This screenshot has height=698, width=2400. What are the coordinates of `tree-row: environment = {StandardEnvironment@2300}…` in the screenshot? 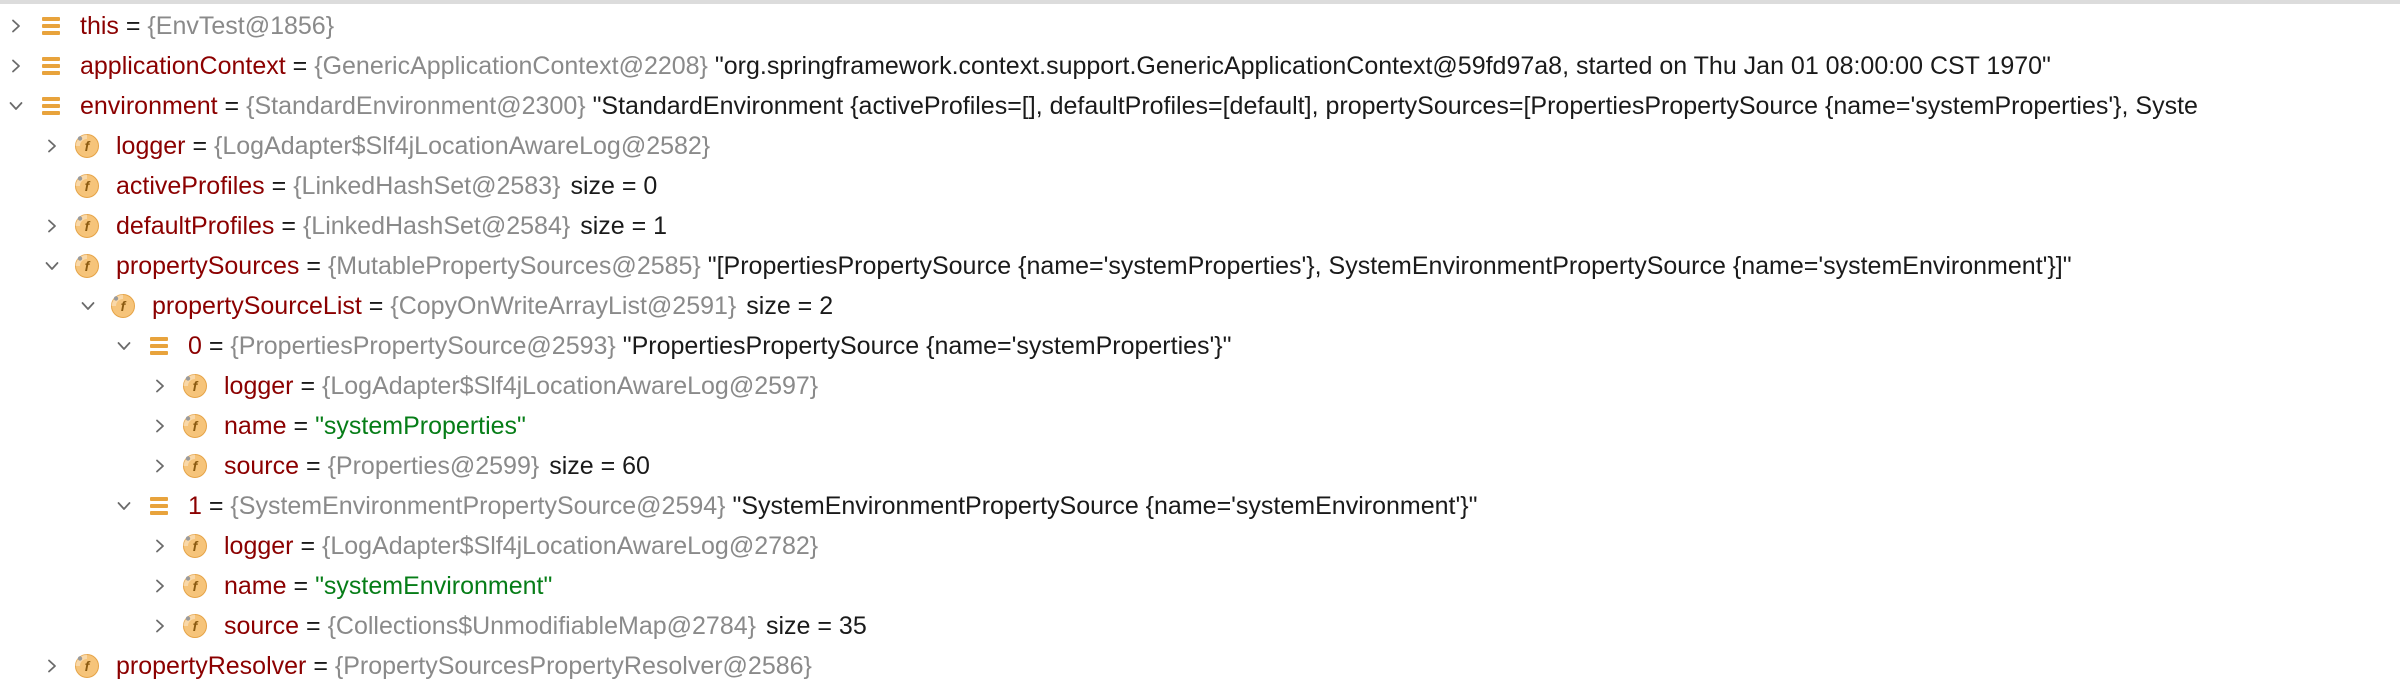 It's located at (1200, 106).